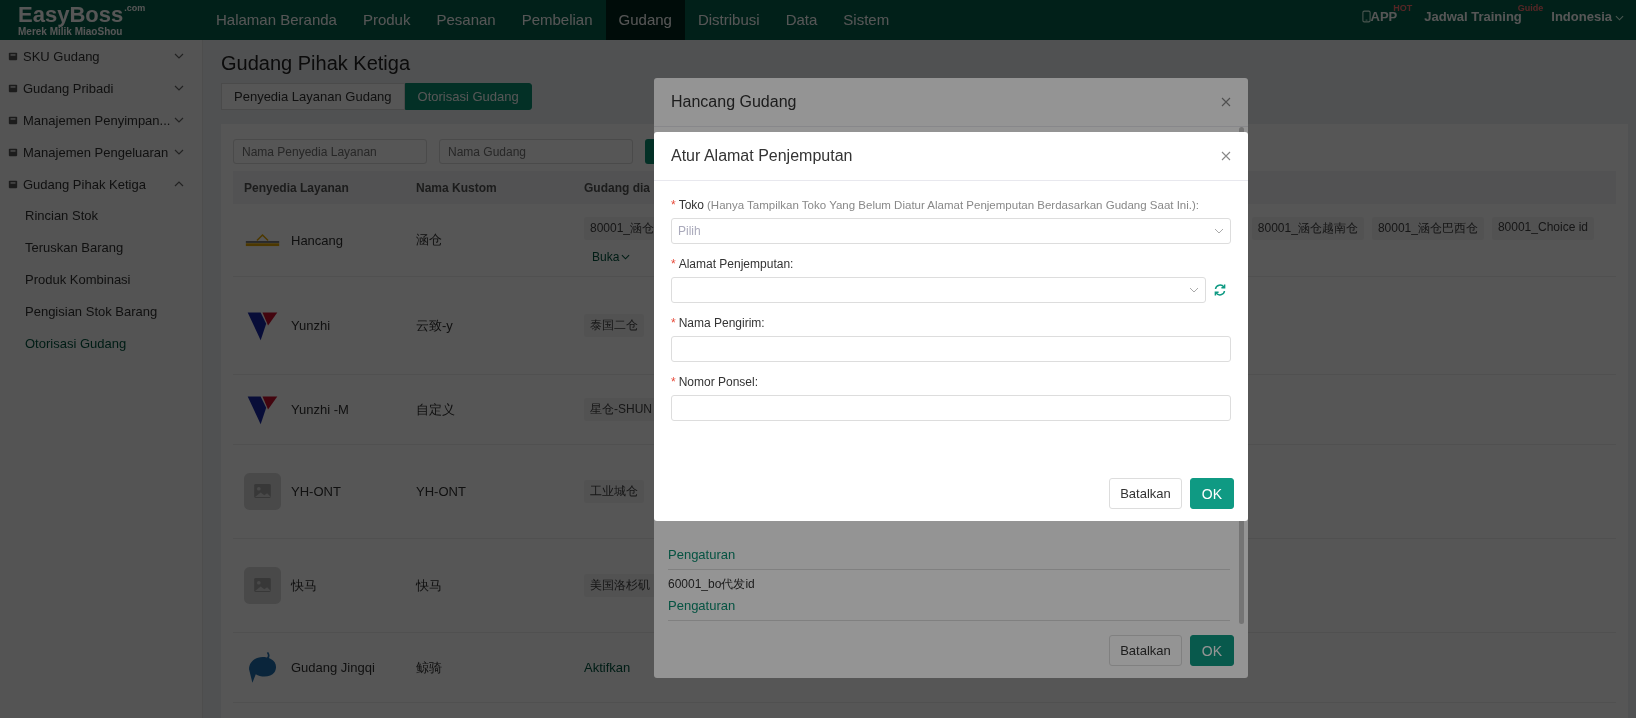 The height and width of the screenshot is (718, 1636). I want to click on brand-logo: EasyBoss, so click(71, 14).